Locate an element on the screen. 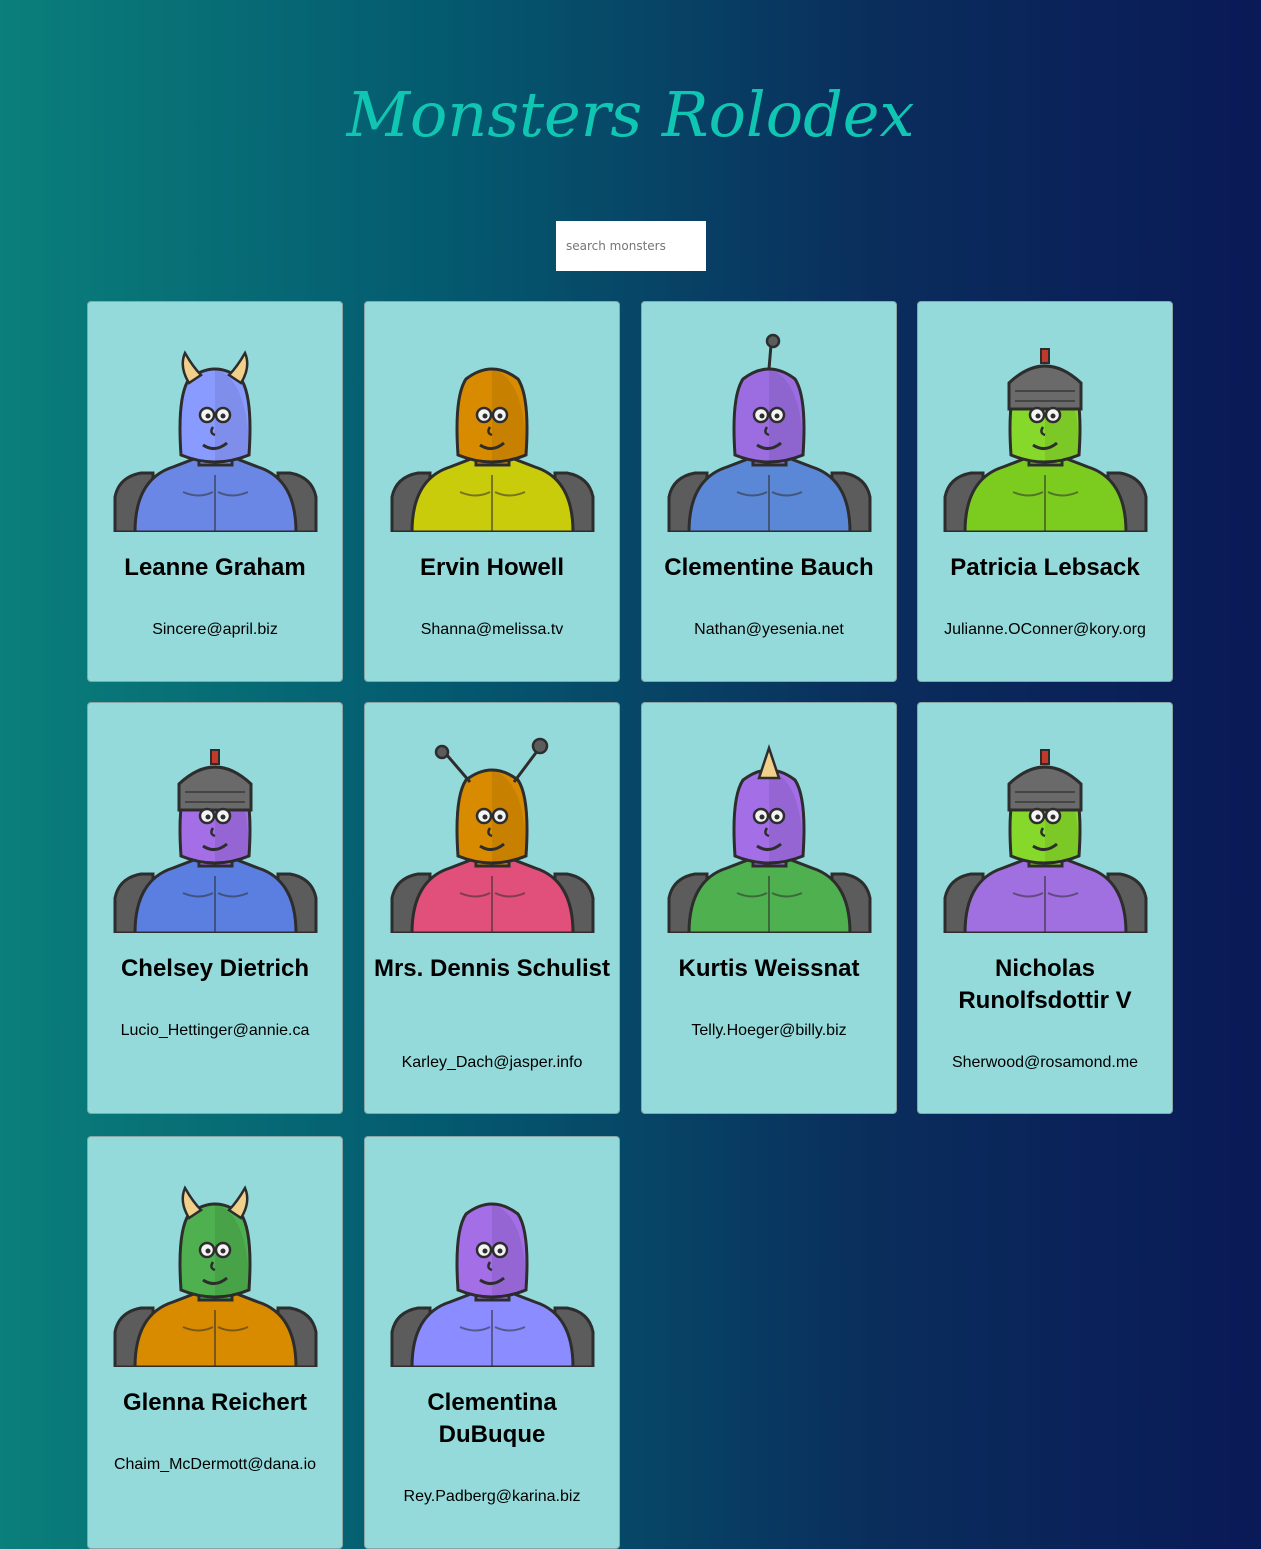  monster-email: Telly.Hoeger@billy.biz is located at coordinates (769, 1030).